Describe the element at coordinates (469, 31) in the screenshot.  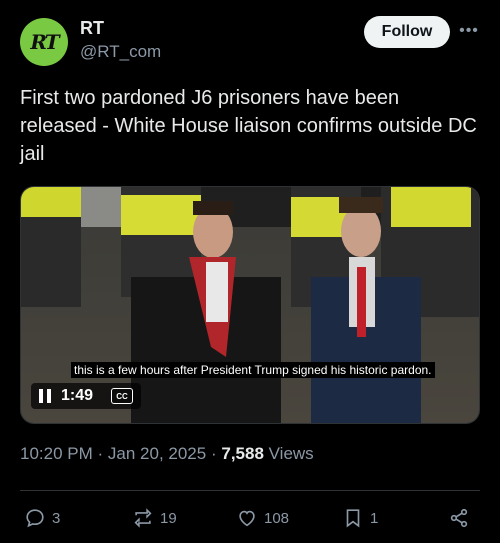
I see `more-icon: •••` at that location.